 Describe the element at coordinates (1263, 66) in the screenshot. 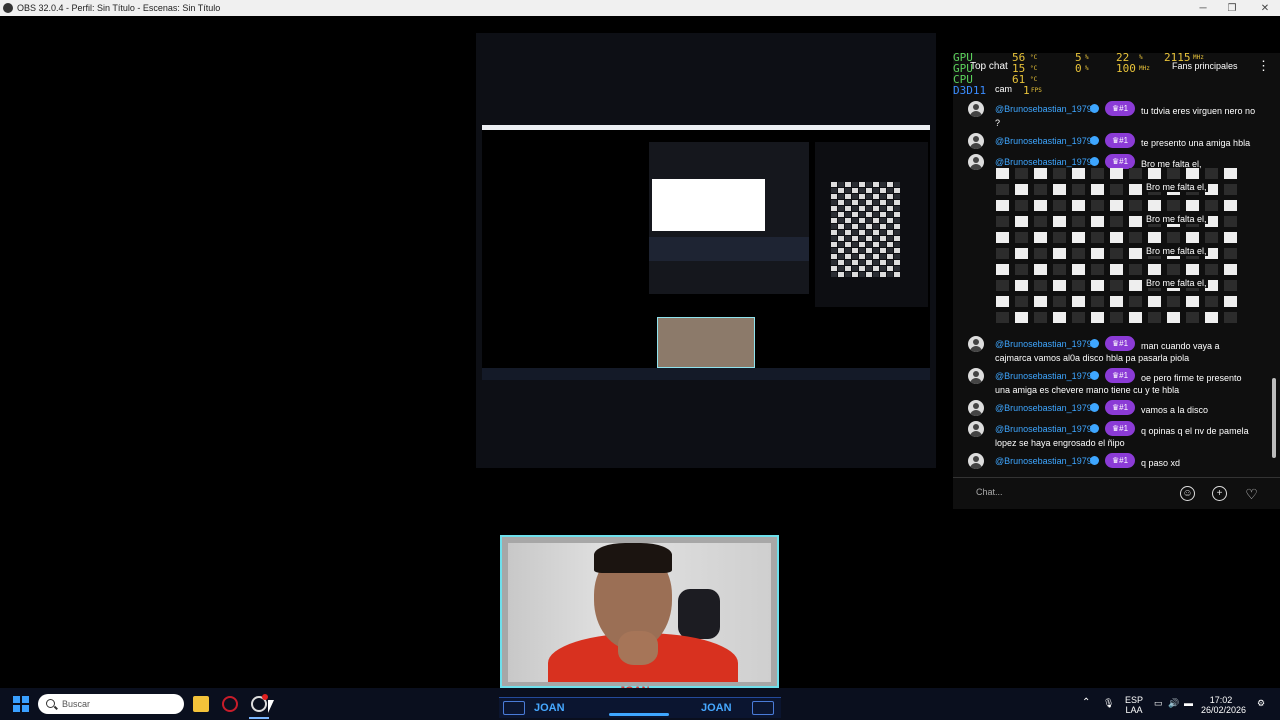

I see `more-options-icon: ⋮` at that location.